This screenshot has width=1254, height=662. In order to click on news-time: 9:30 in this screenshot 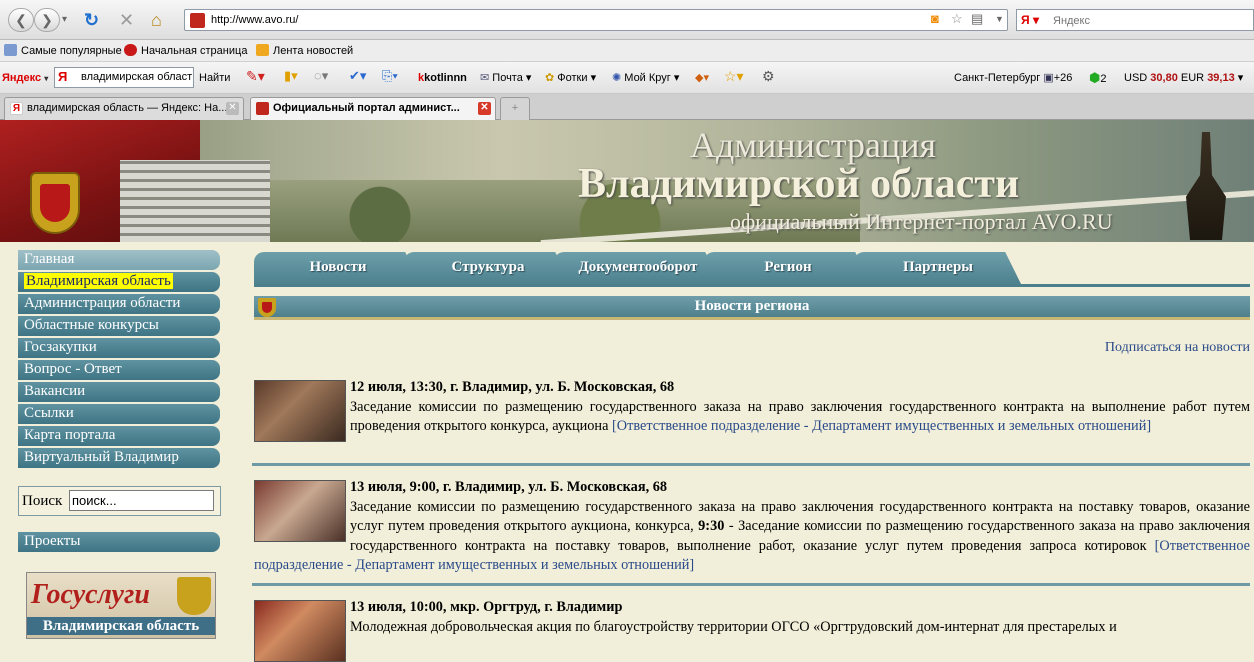, I will do `click(711, 526)`.